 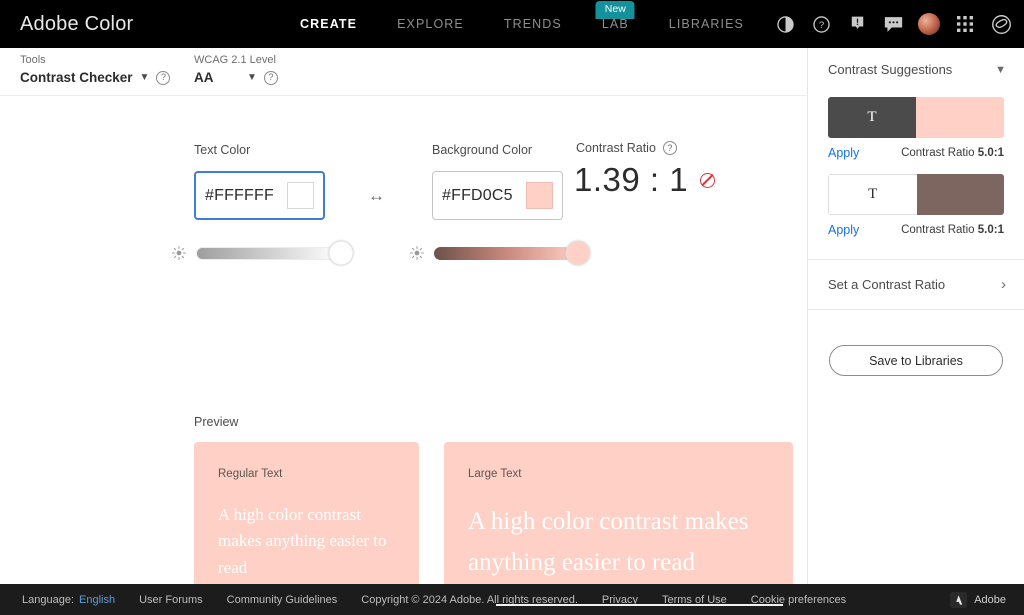 What do you see at coordinates (872, 194) in the screenshot?
I see `suggestion-2-text-half: T` at bounding box center [872, 194].